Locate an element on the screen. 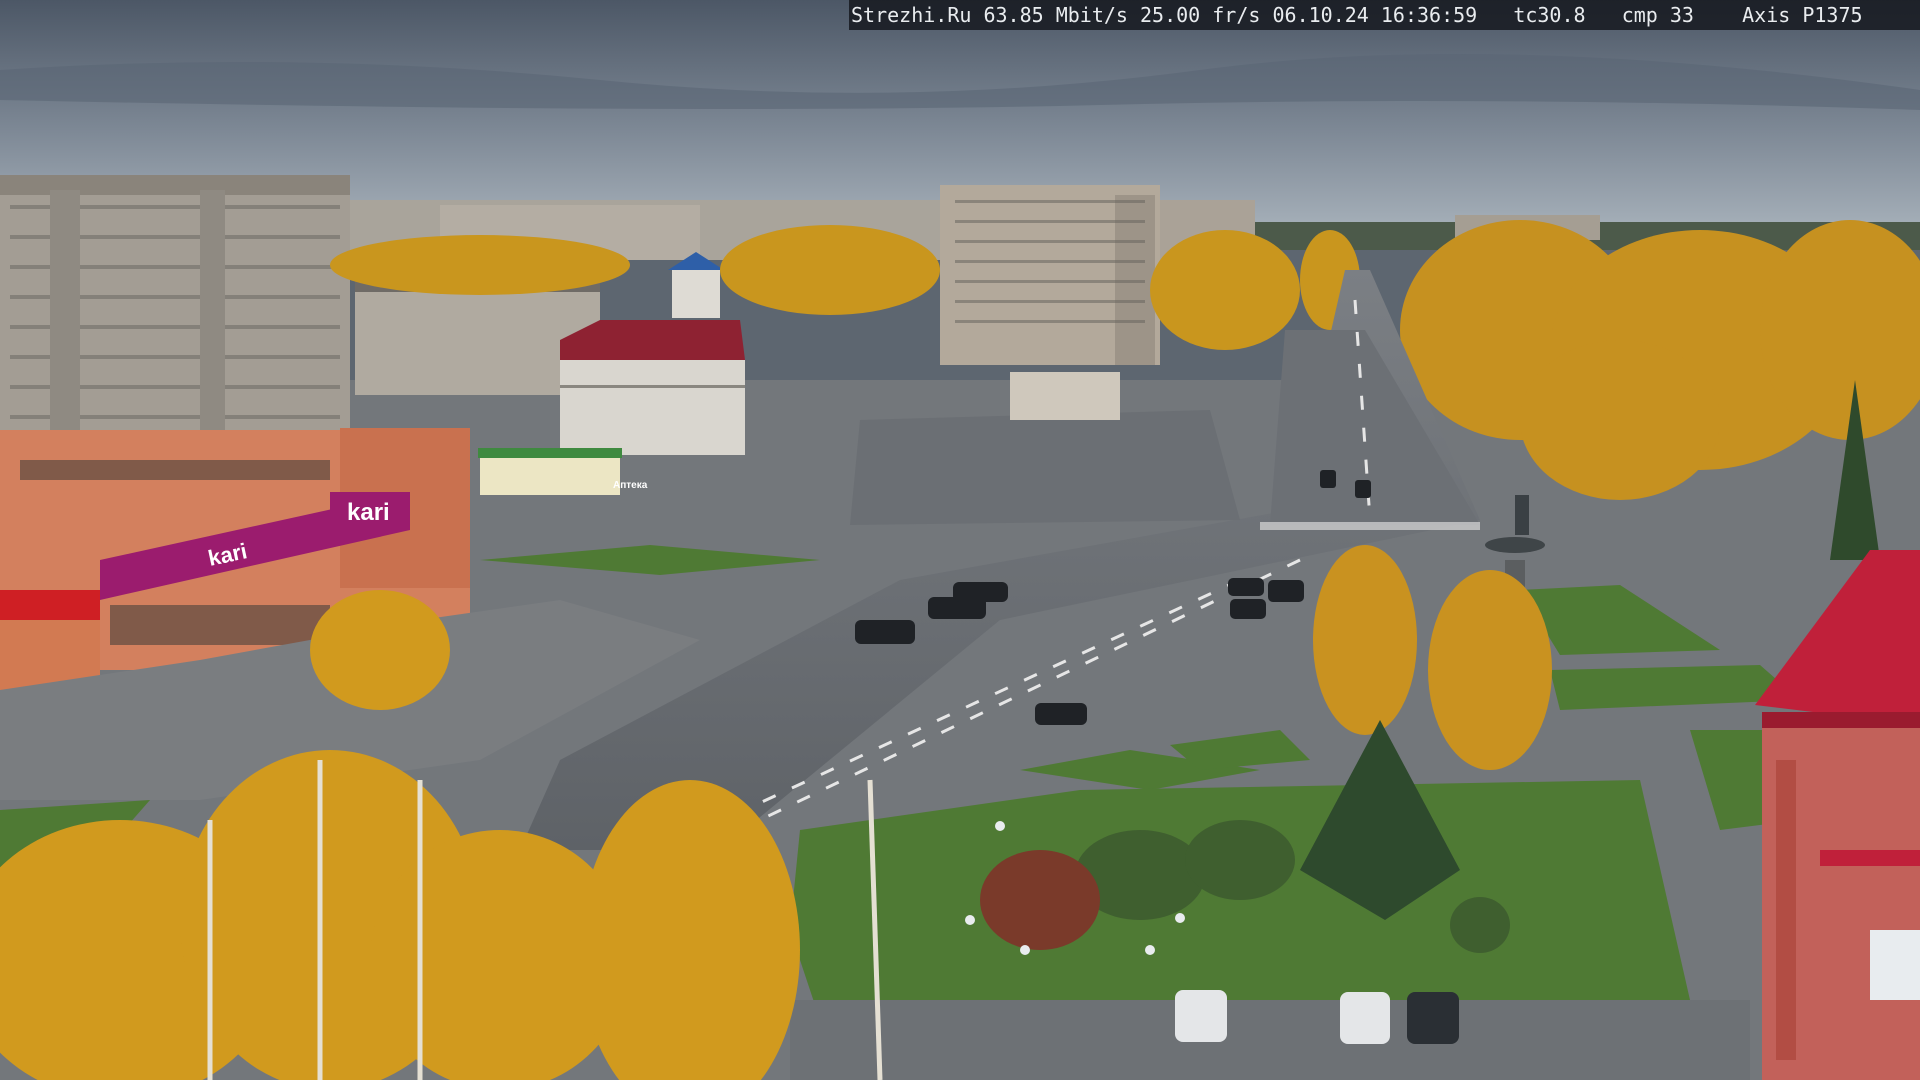 The image size is (1920, 1080). osd-framerate: 25.00 fr/s is located at coordinates (1200, 15).